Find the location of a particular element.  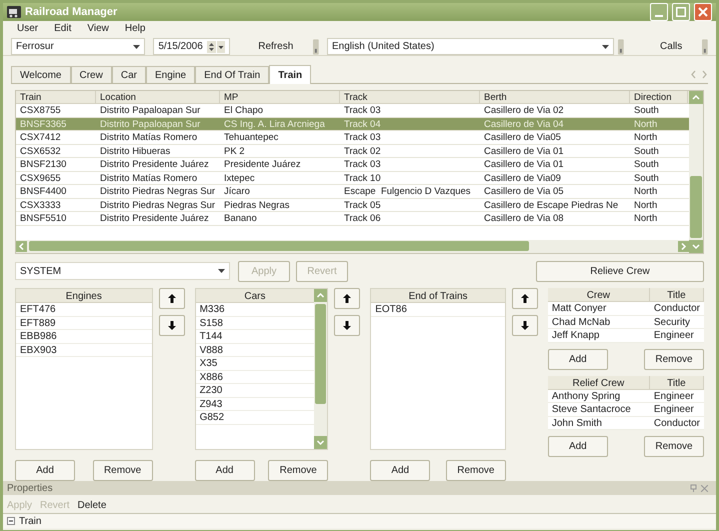

column-header: Location is located at coordinates (158, 97).